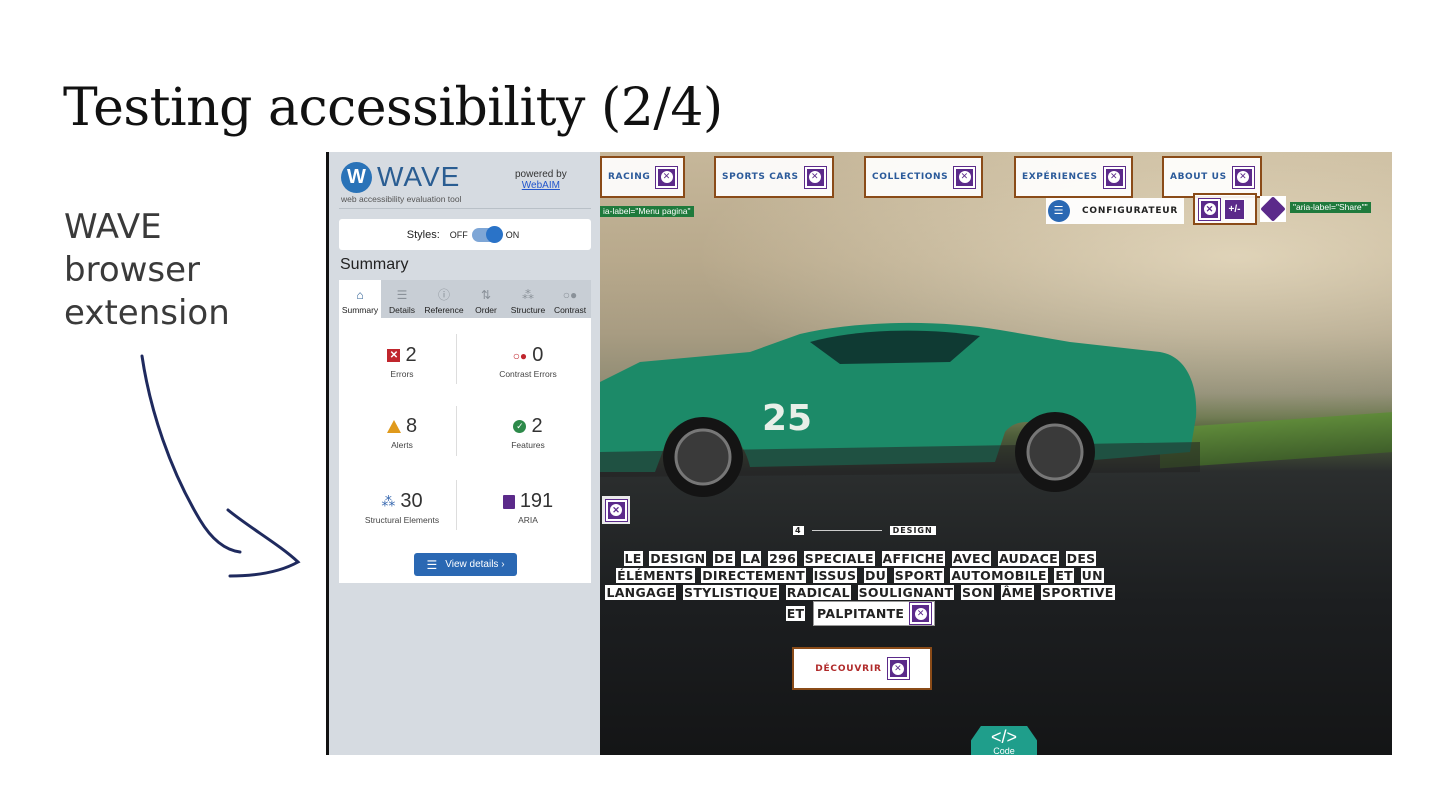 This screenshot has height=810, width=1440. What do you see at coordinates (570, 295) in the screenshot?
I see `contrast-icon: ○●` at bounding box center [570, 295].